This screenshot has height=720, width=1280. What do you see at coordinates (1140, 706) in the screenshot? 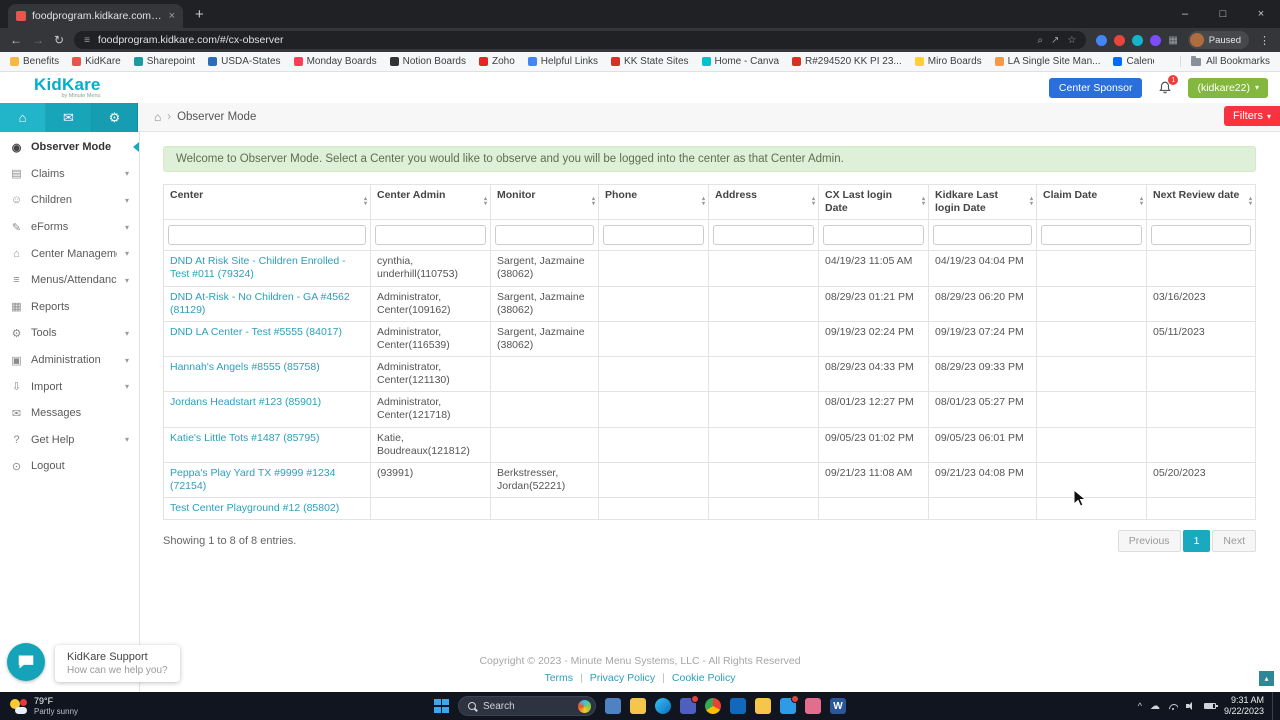
I see `tray-expand-icon: ^` at bounding box center [1140, 706].